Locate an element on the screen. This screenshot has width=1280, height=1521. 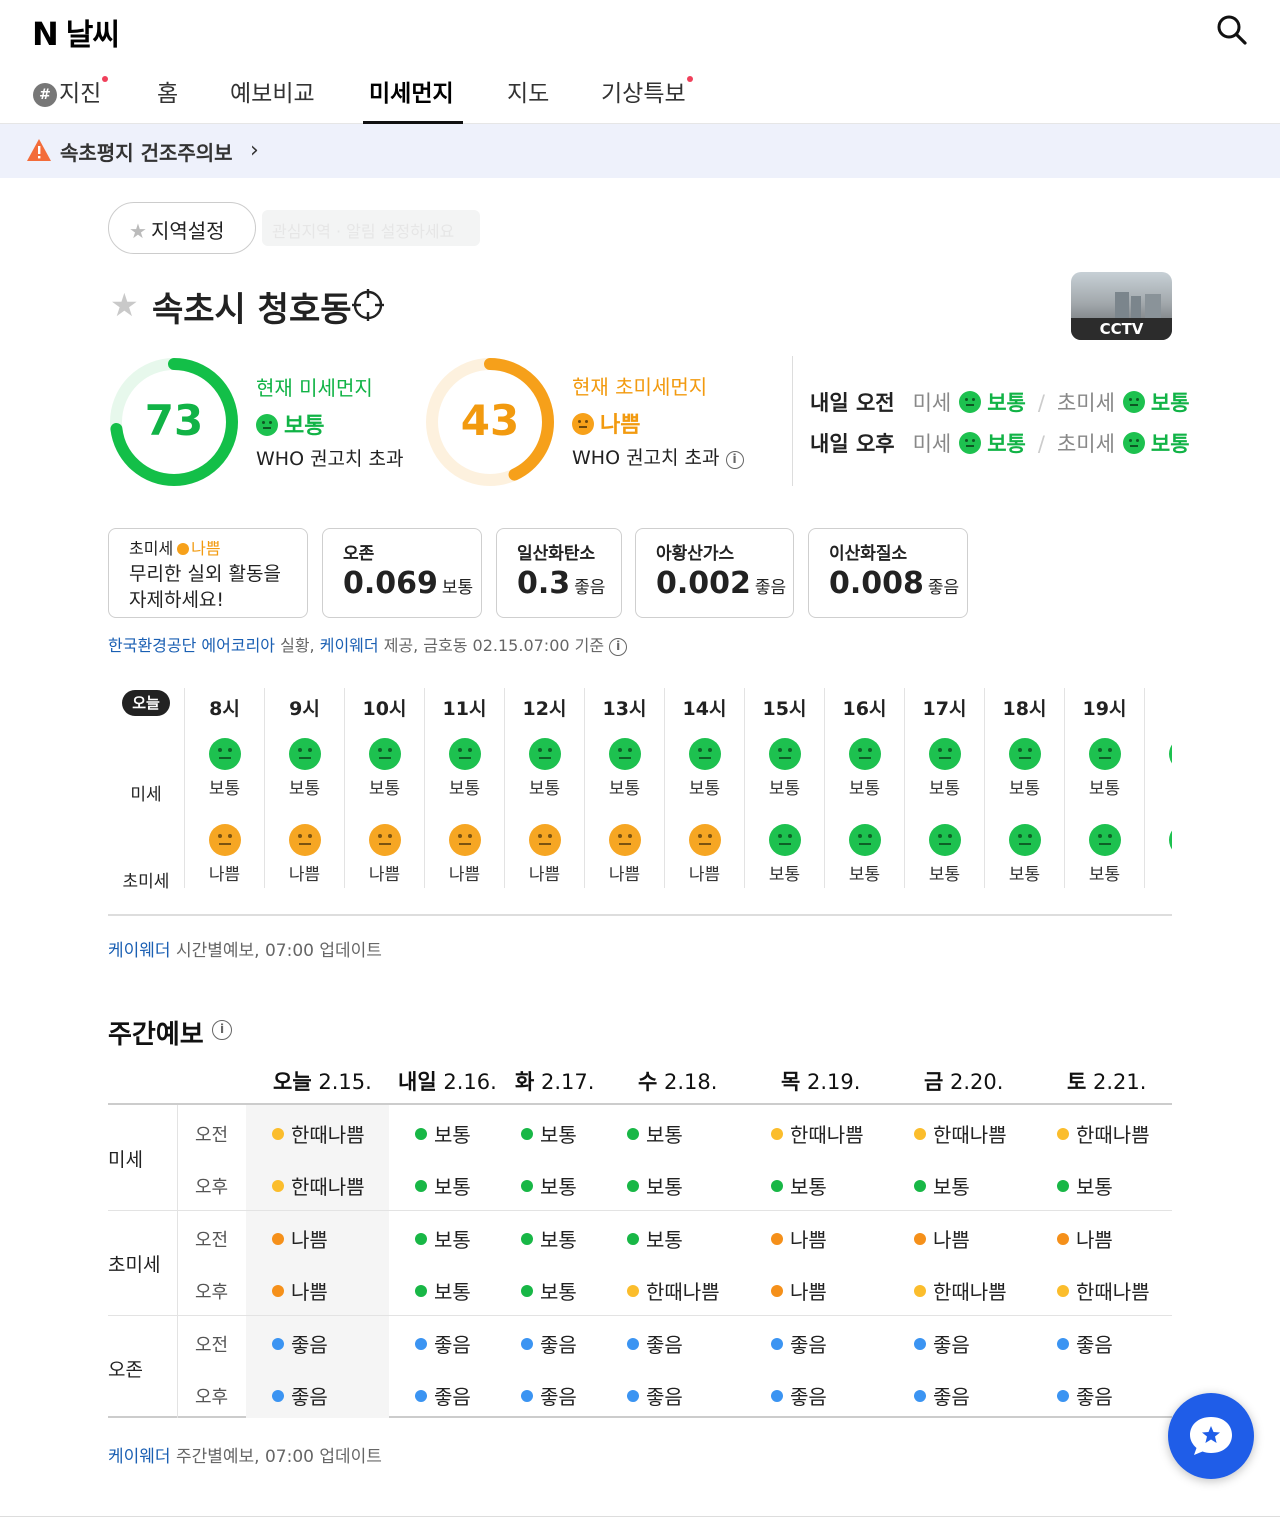
ampm-label: 오후 is located at coordinates (212, 1397).